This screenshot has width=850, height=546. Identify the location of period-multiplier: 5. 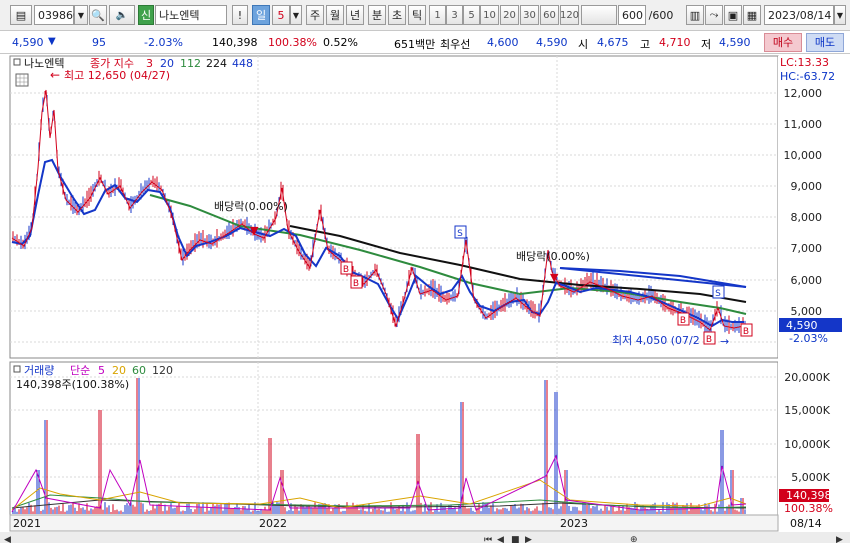
(281, 15).